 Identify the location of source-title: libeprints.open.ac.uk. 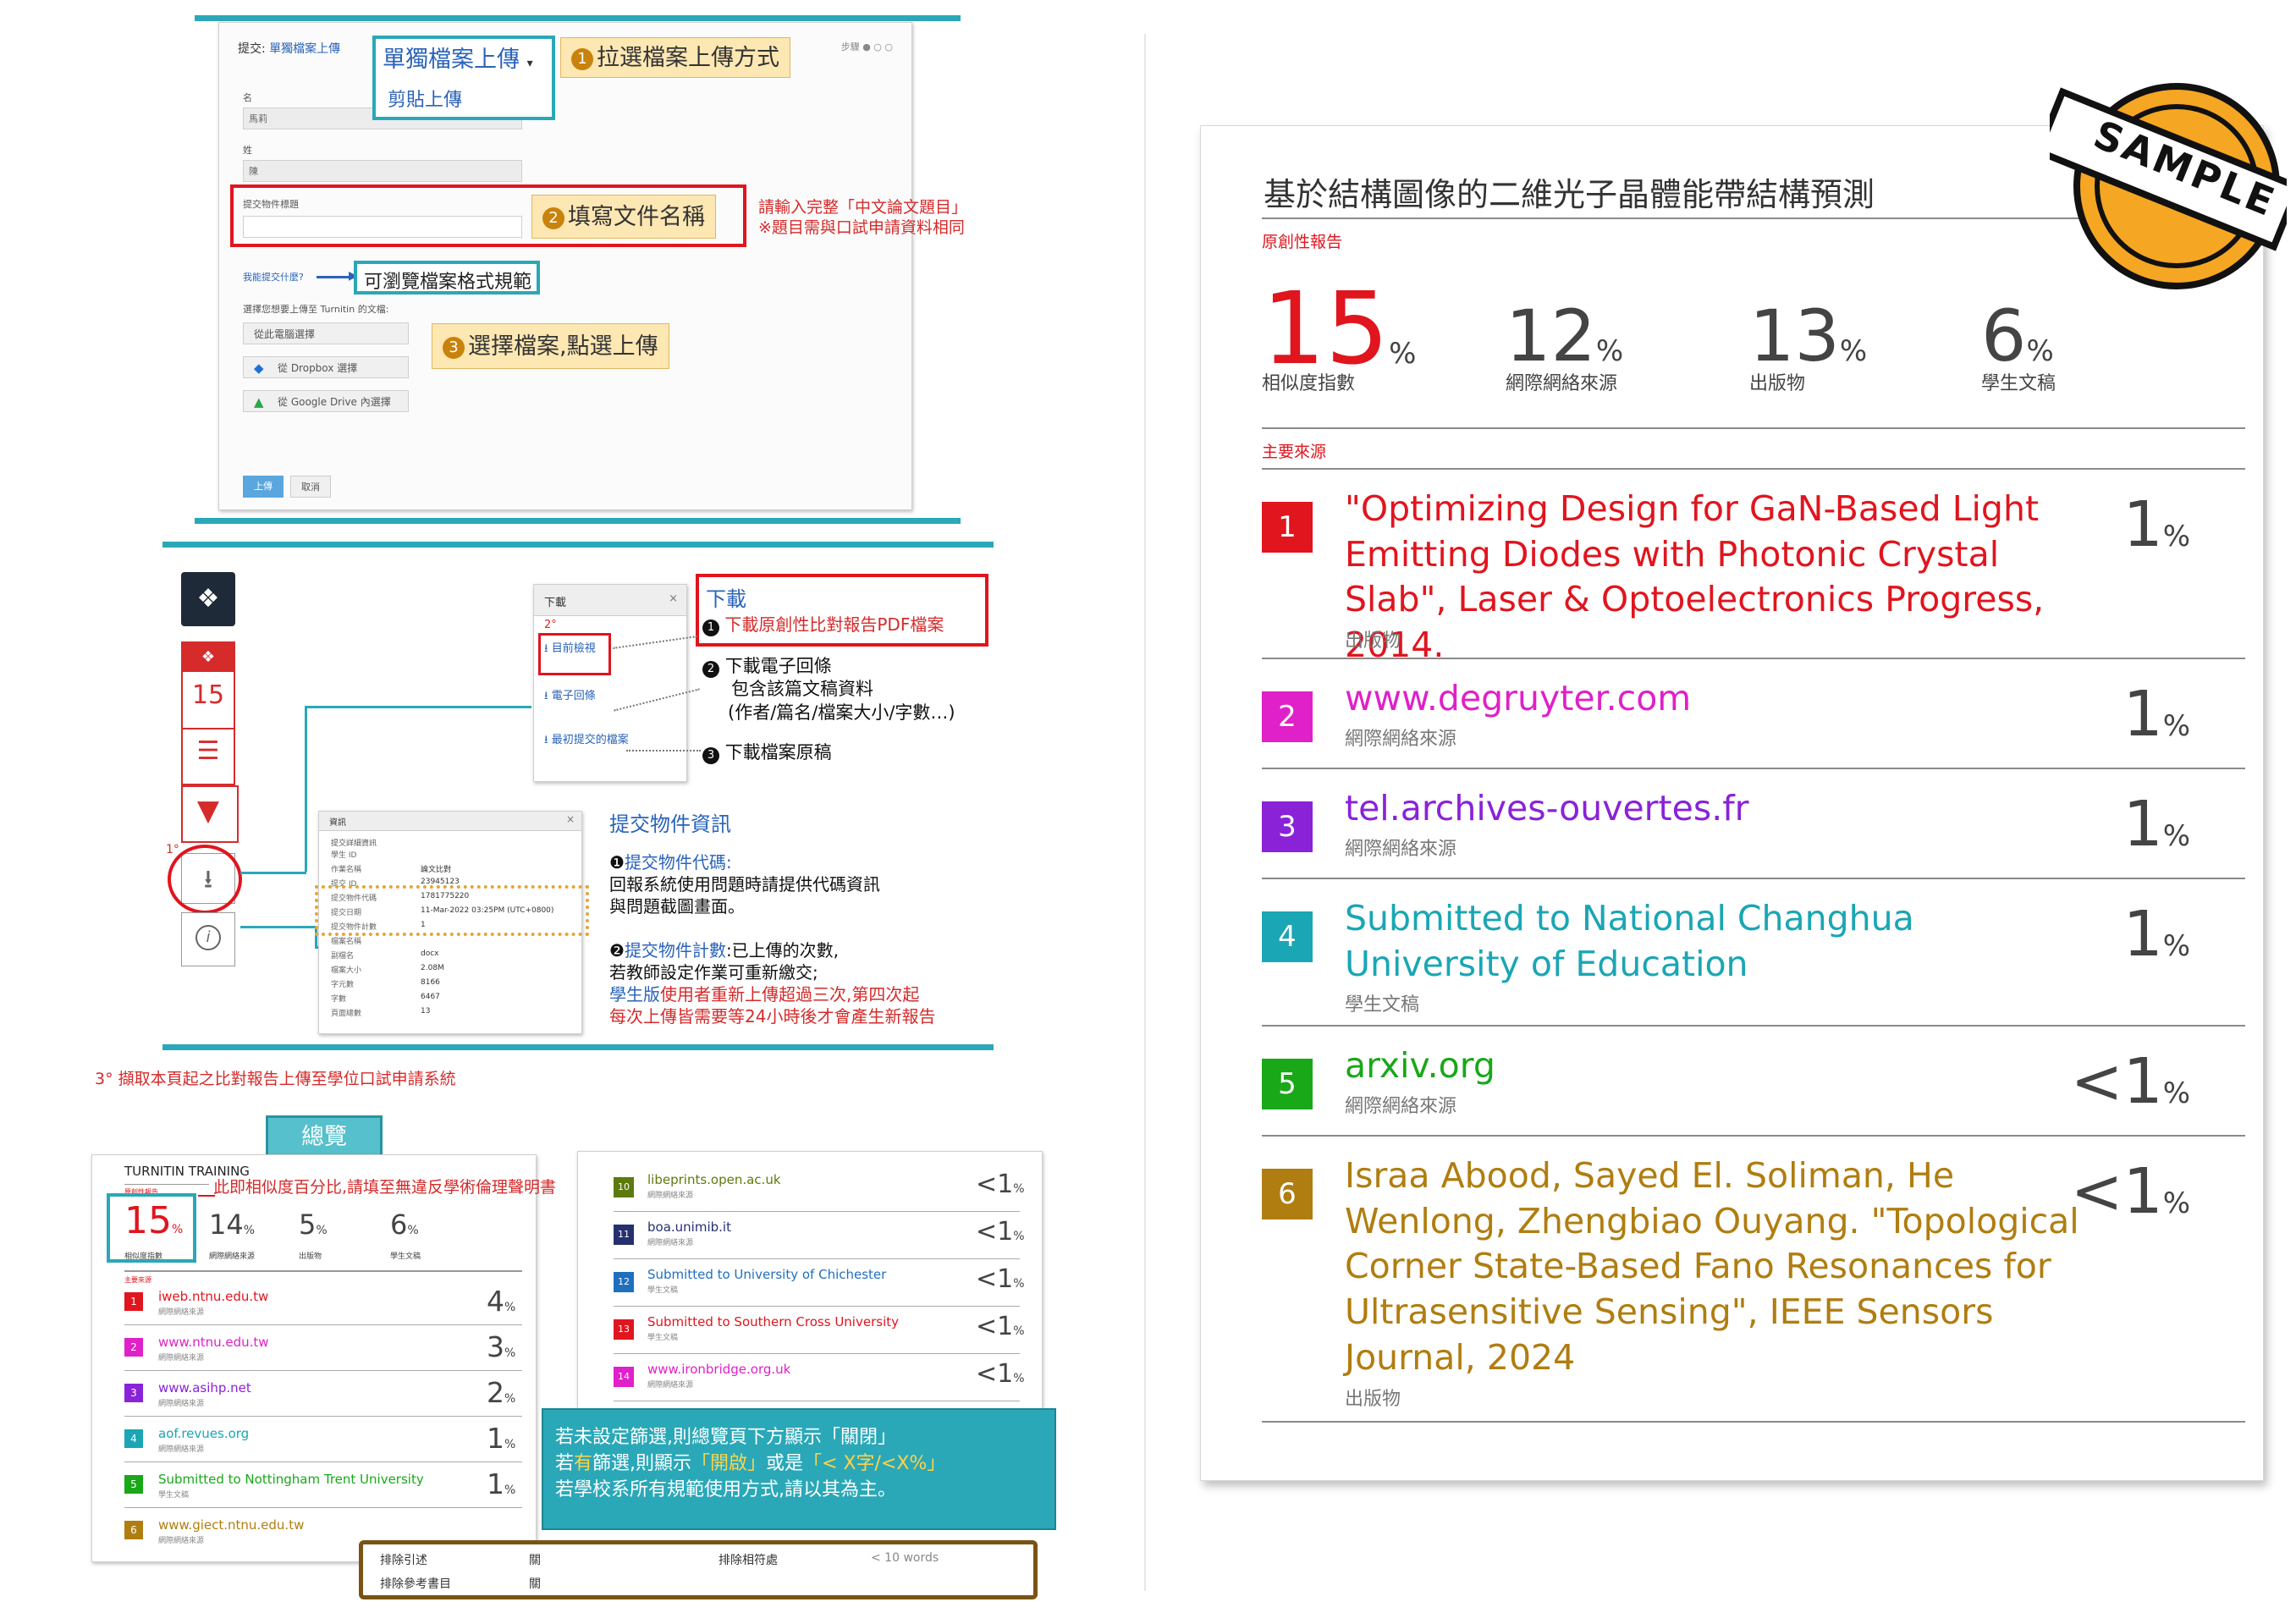
(714, 1179).